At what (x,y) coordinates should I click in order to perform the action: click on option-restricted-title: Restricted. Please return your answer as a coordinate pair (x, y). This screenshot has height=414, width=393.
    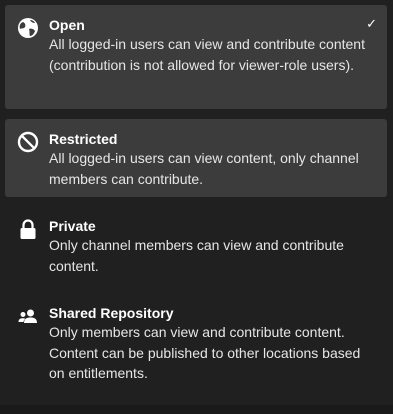
    Looking at the image, I should click on (83, 139).